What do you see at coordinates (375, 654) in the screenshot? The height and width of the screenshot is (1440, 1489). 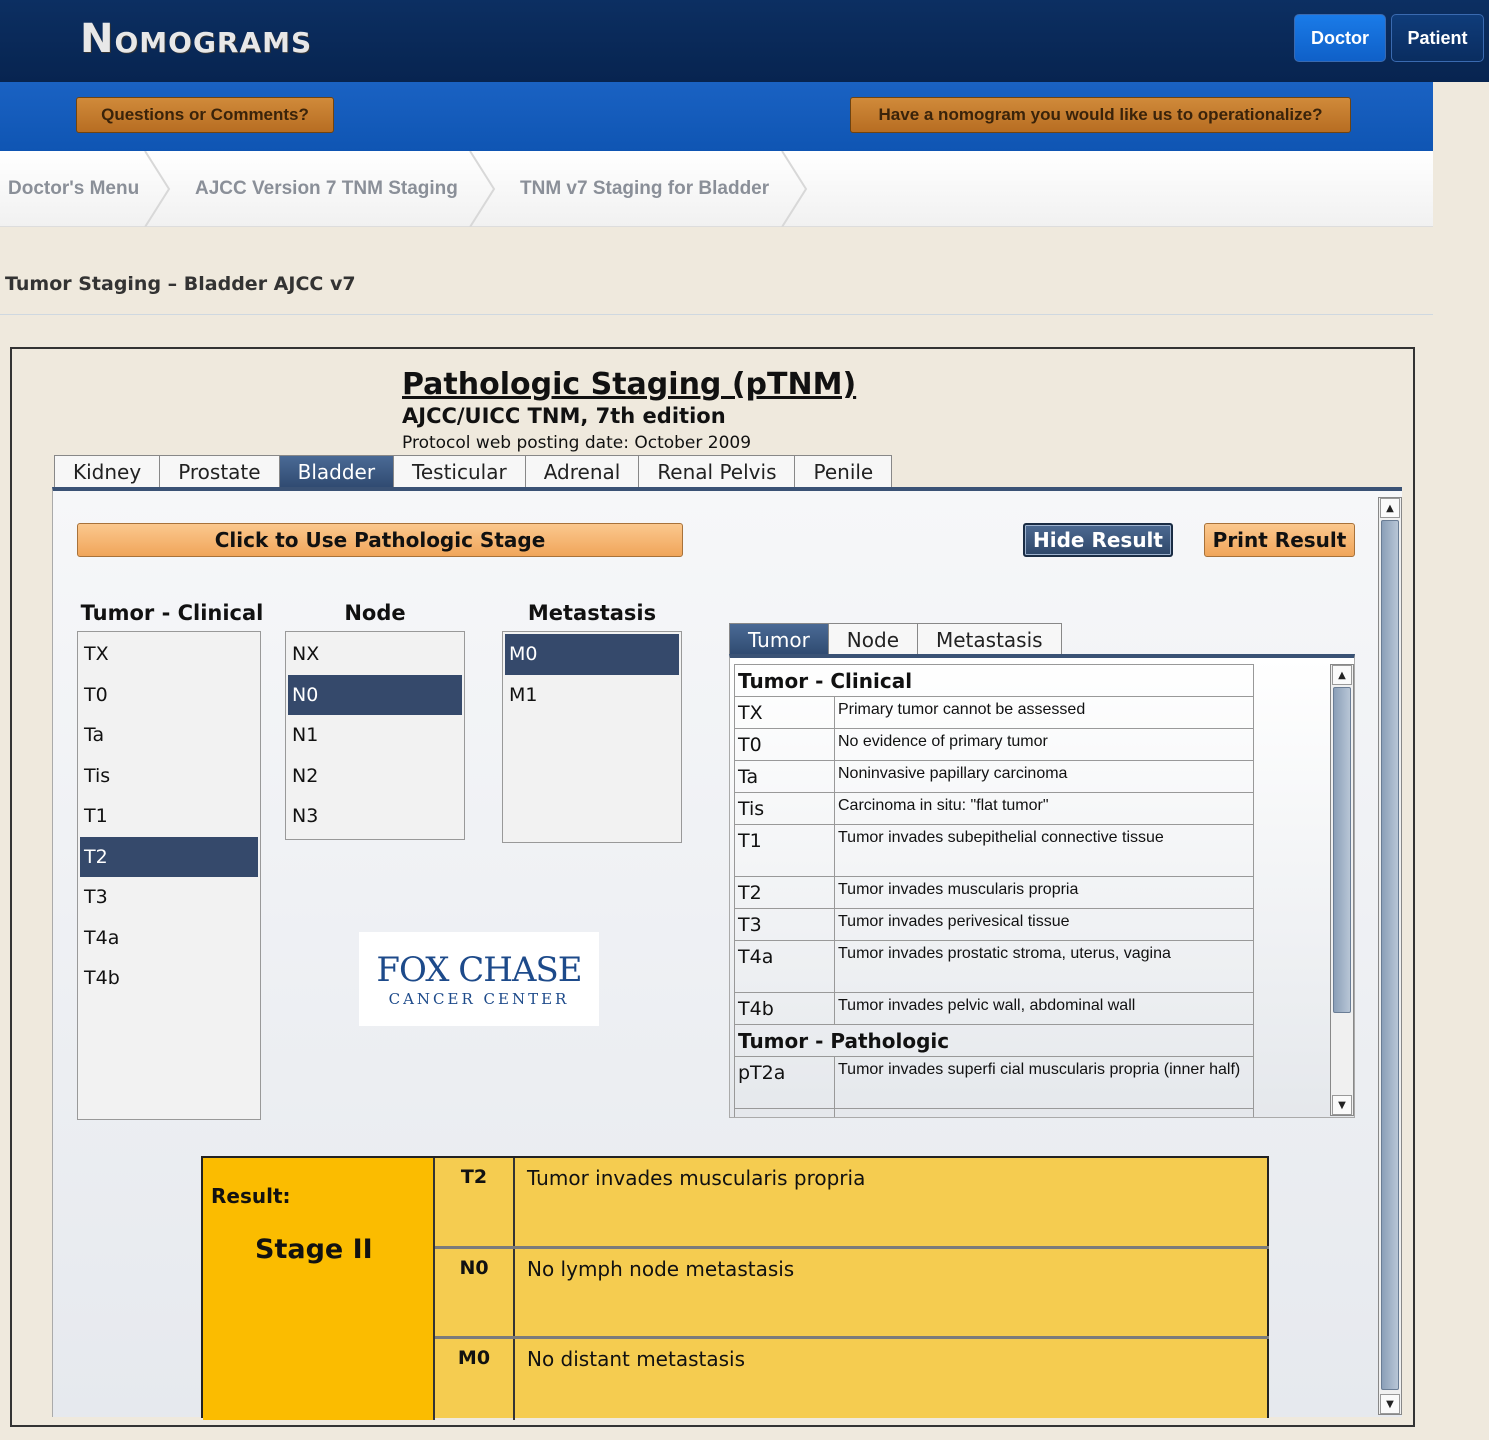 I see `list-item: NX` at bounding box center [375, 654].